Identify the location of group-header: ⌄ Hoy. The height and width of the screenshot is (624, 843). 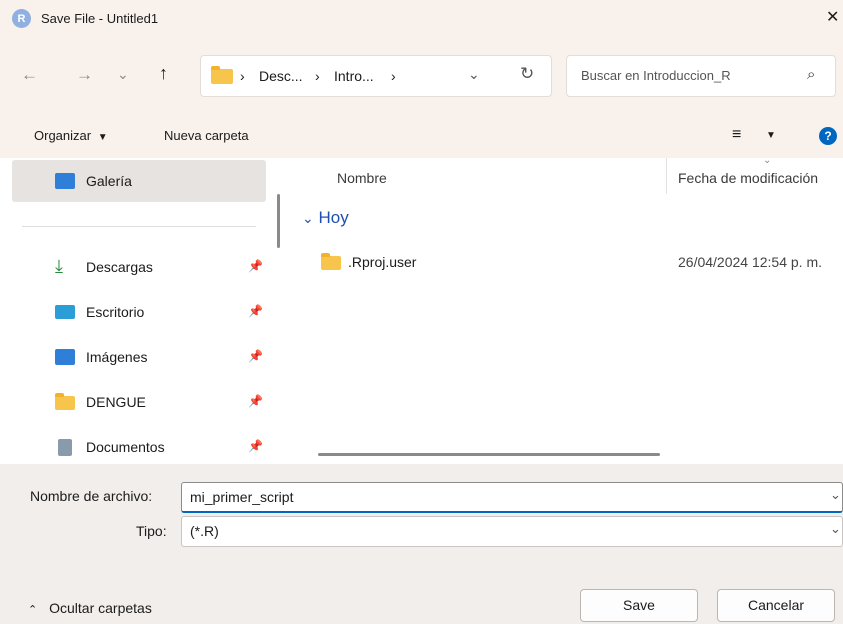
(325, 218).